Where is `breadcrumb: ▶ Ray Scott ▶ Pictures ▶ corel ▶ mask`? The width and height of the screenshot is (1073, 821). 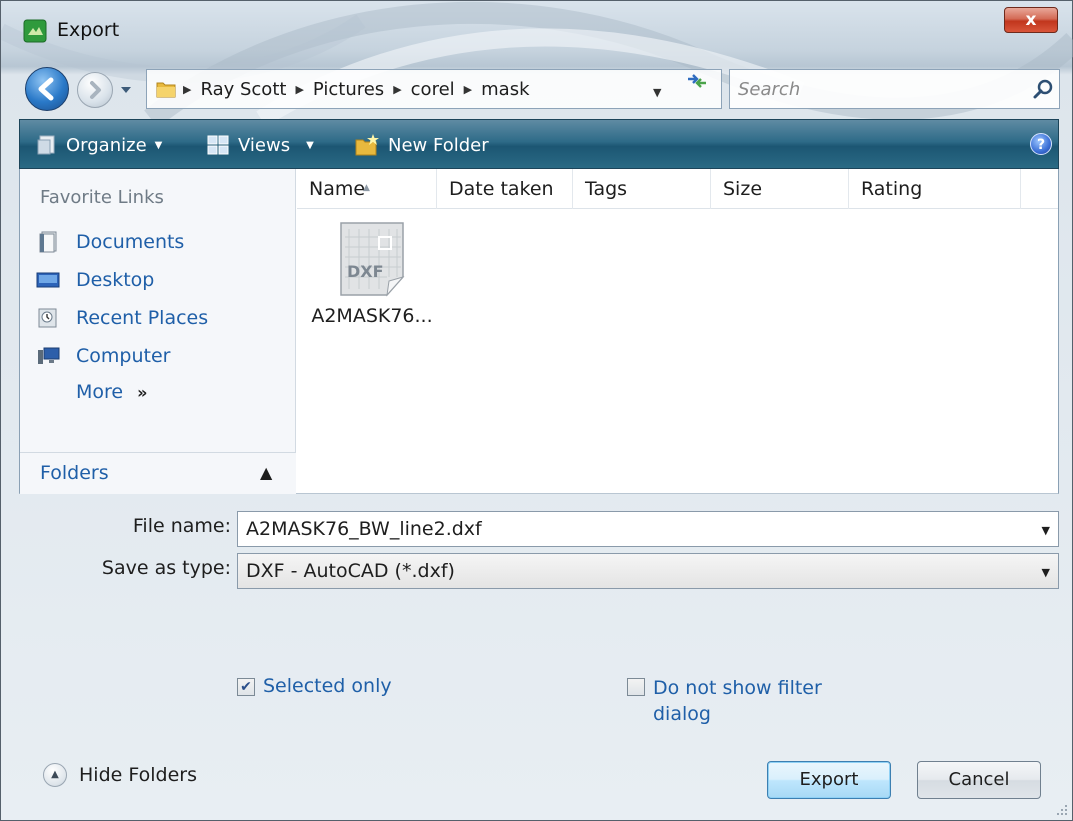
breadcrumb: ▶ Ray Scott ▶ Pictures ▶ corel ▶ mask is located at coordinates (356, 89).